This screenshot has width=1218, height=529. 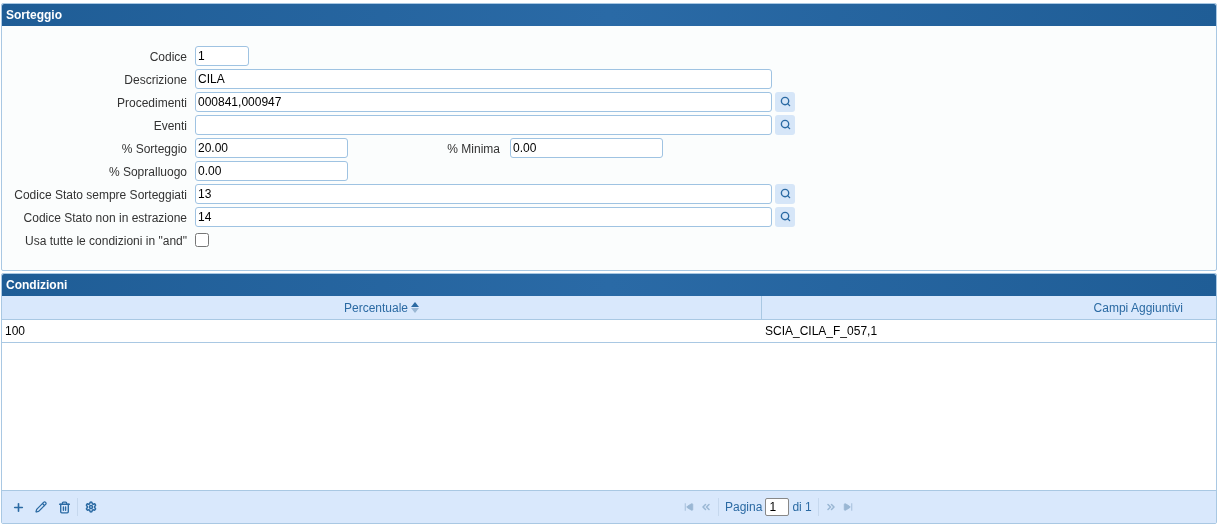 What do you see at coordinates (202, 239) in the screenshot?
I see `checkbox` at bounding box center [202, 239].